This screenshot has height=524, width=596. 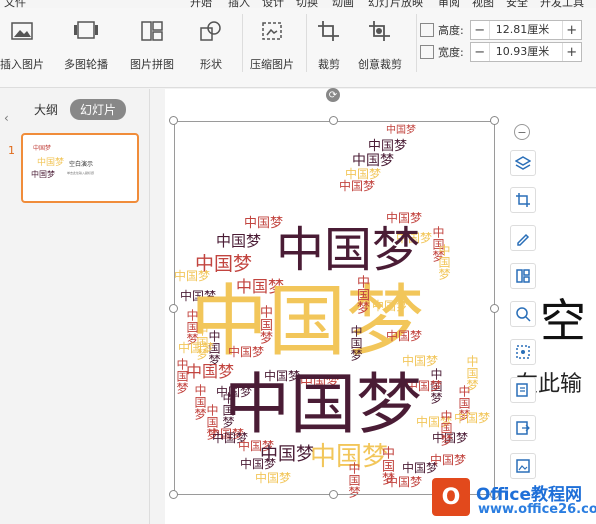 What do you see at coordinates (427, 30) in the screenshot?
I see `height-icon` at bounding box center [427, 30].